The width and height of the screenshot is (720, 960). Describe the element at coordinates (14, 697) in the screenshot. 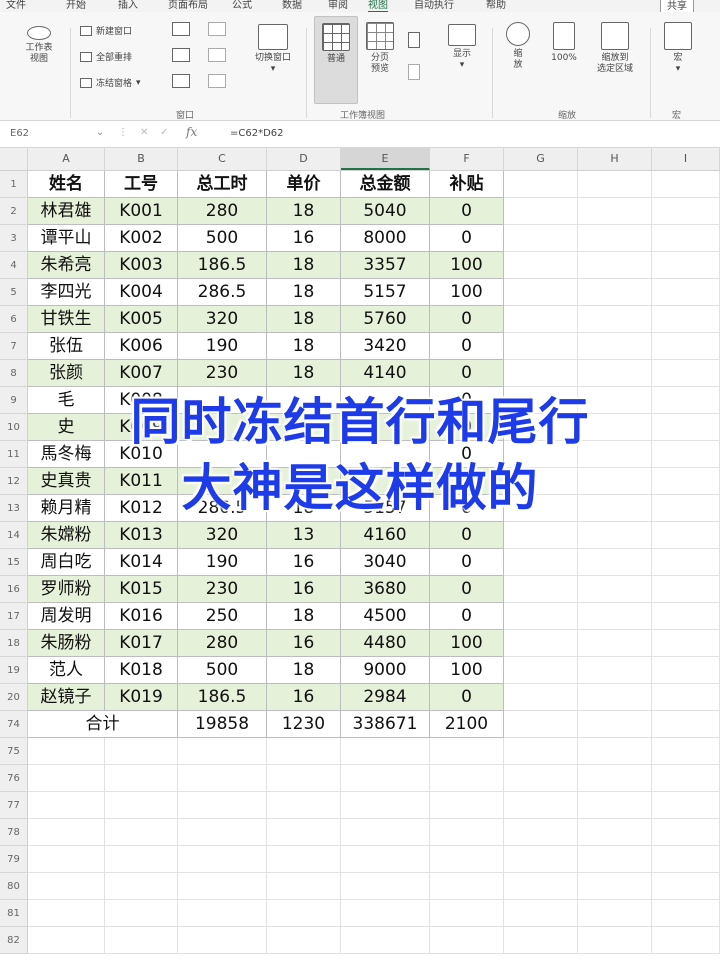

I see `row-header: 20` at that location.